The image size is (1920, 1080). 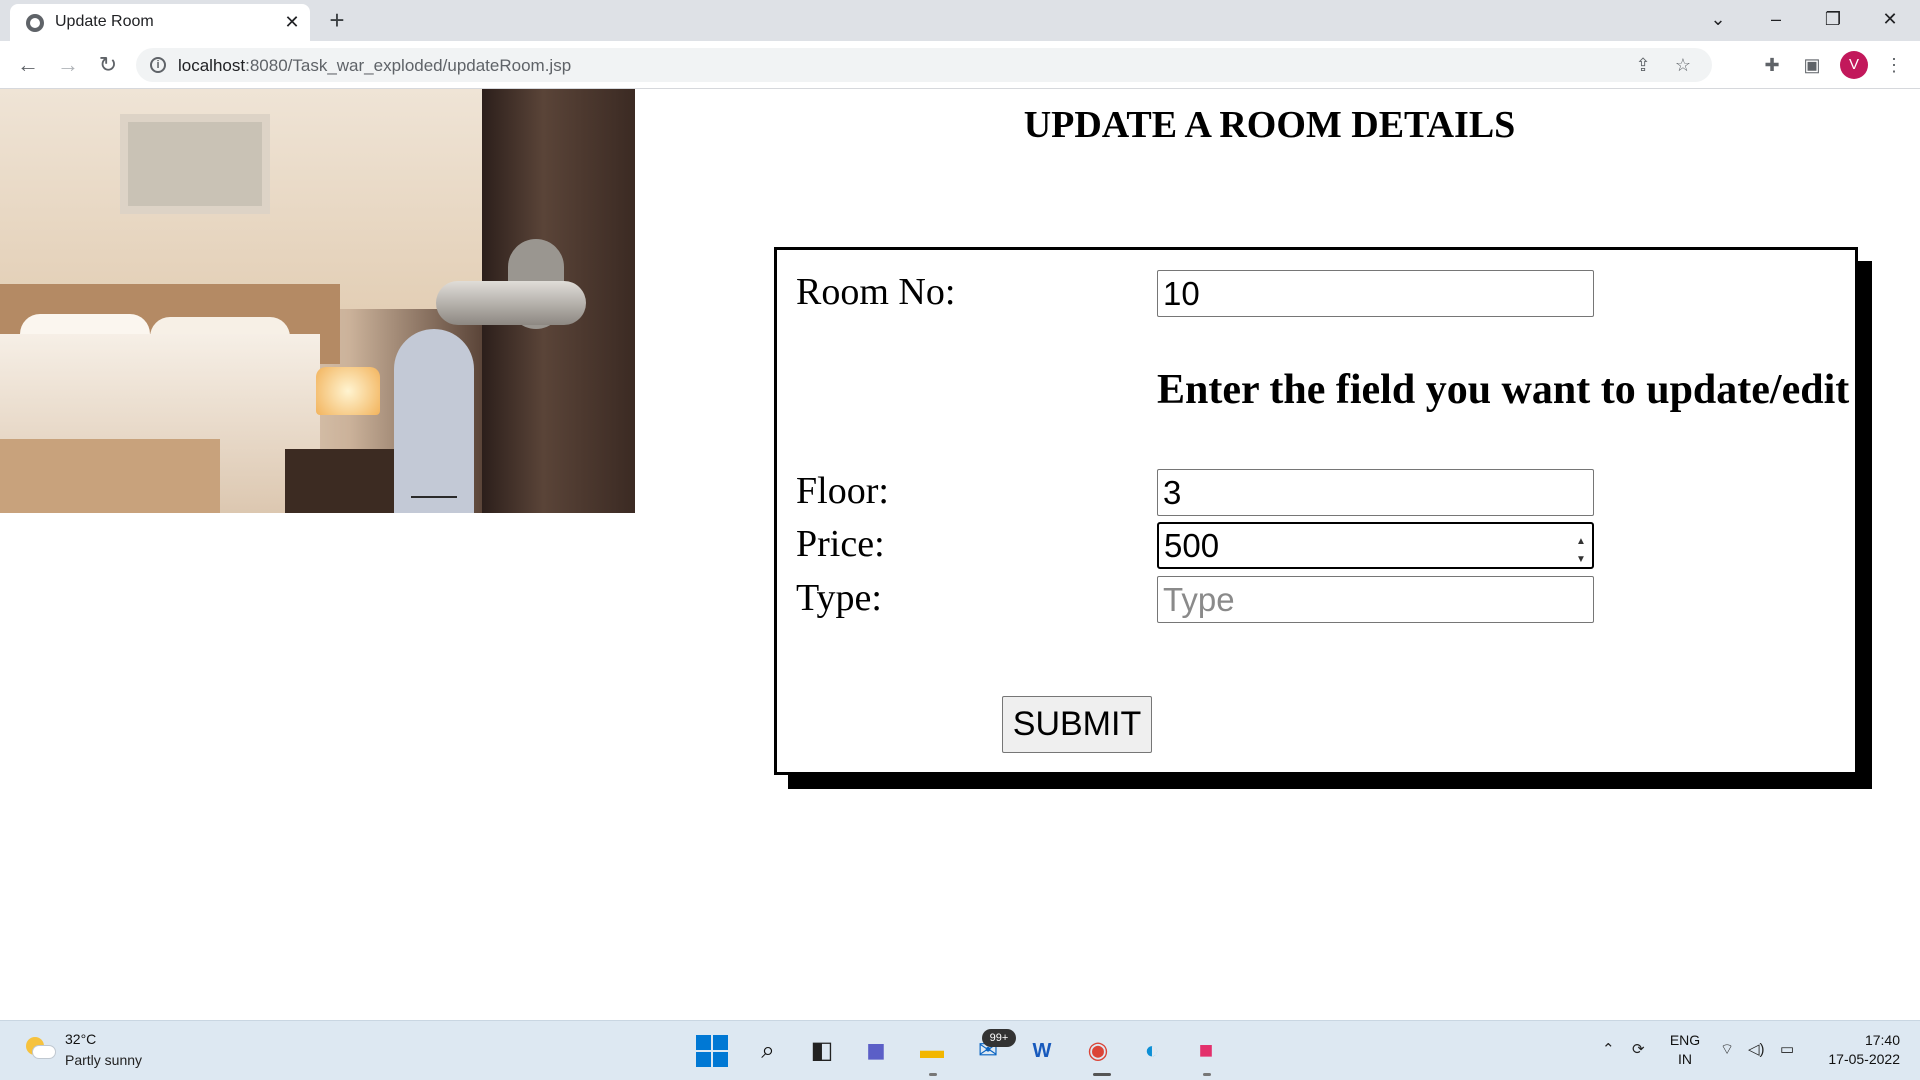 What do you see at coordinates (1787, 1049) in the screenshot?
I see `battery-icon: ▭` at bounding box center [1787, 1049].